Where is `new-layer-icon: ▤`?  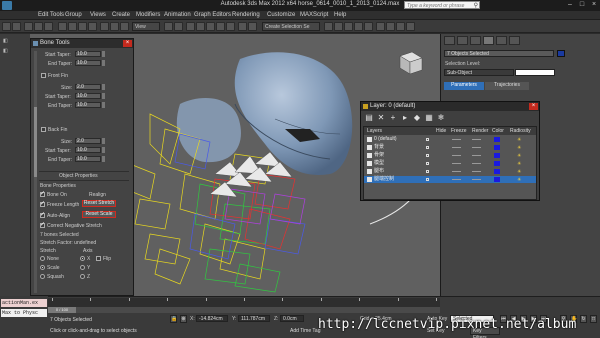 new-layer-icon: ▤ is located at coordinates (369, 118).